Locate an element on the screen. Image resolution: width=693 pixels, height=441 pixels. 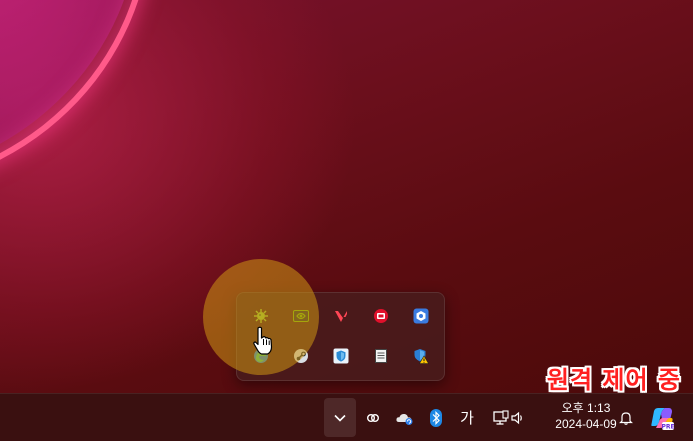
taskbar-link-app is located at coordinates (373, 417).